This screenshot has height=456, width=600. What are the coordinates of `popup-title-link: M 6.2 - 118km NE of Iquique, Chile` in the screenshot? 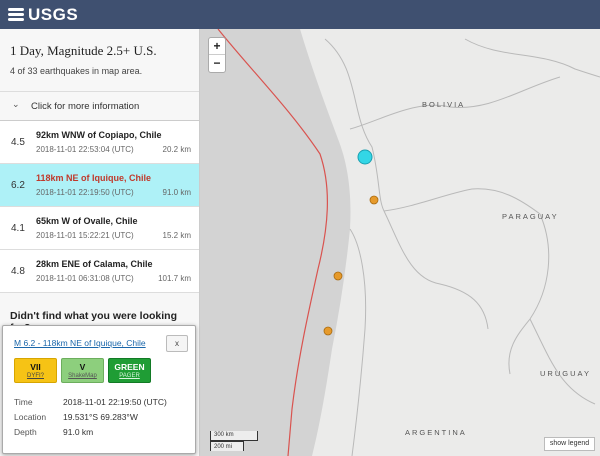 It's located at (80, 343).